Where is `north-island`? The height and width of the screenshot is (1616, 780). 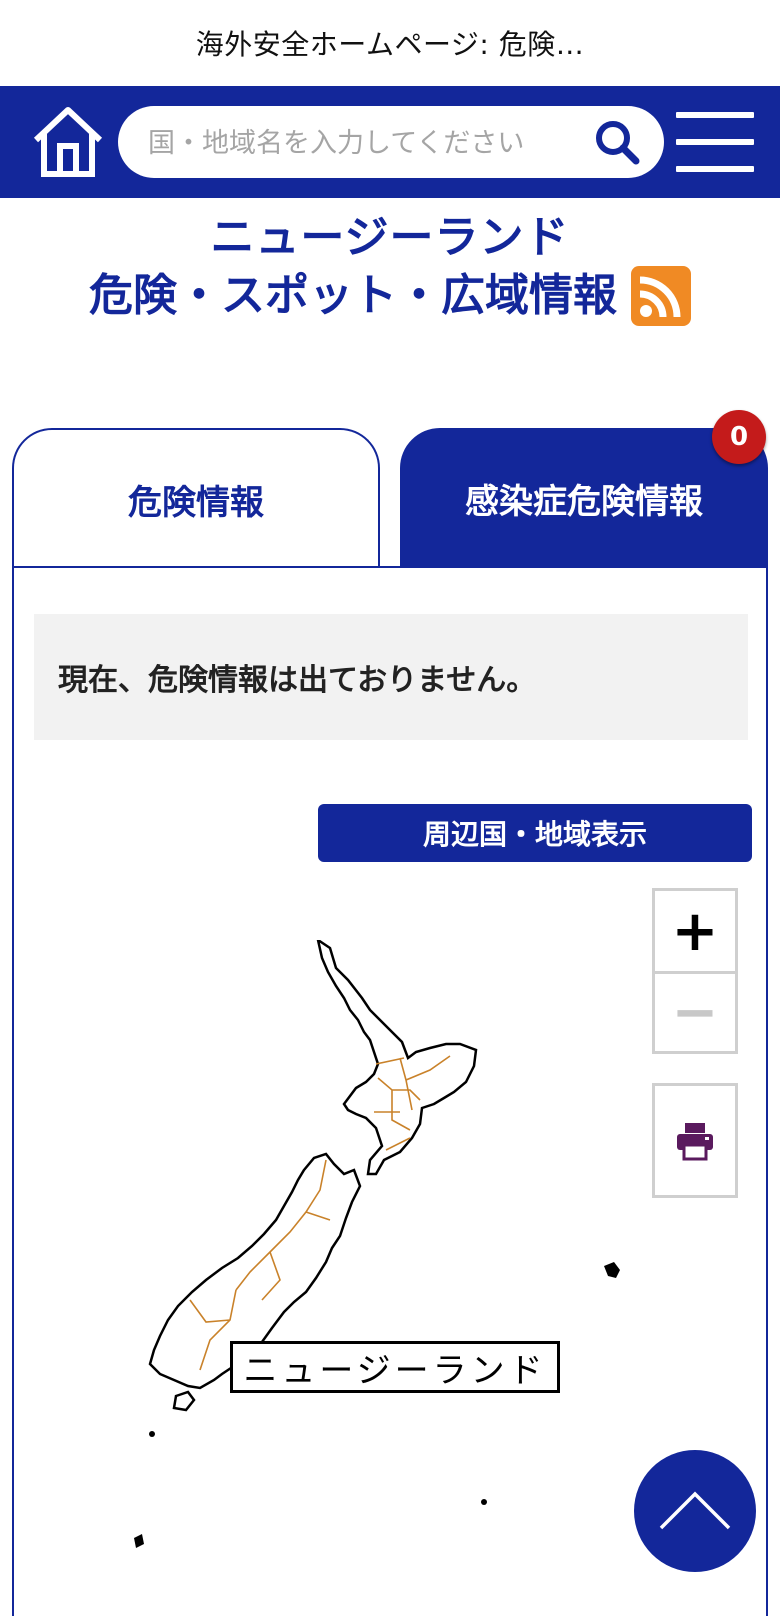
north-island is located at coordinates (397, 1058).